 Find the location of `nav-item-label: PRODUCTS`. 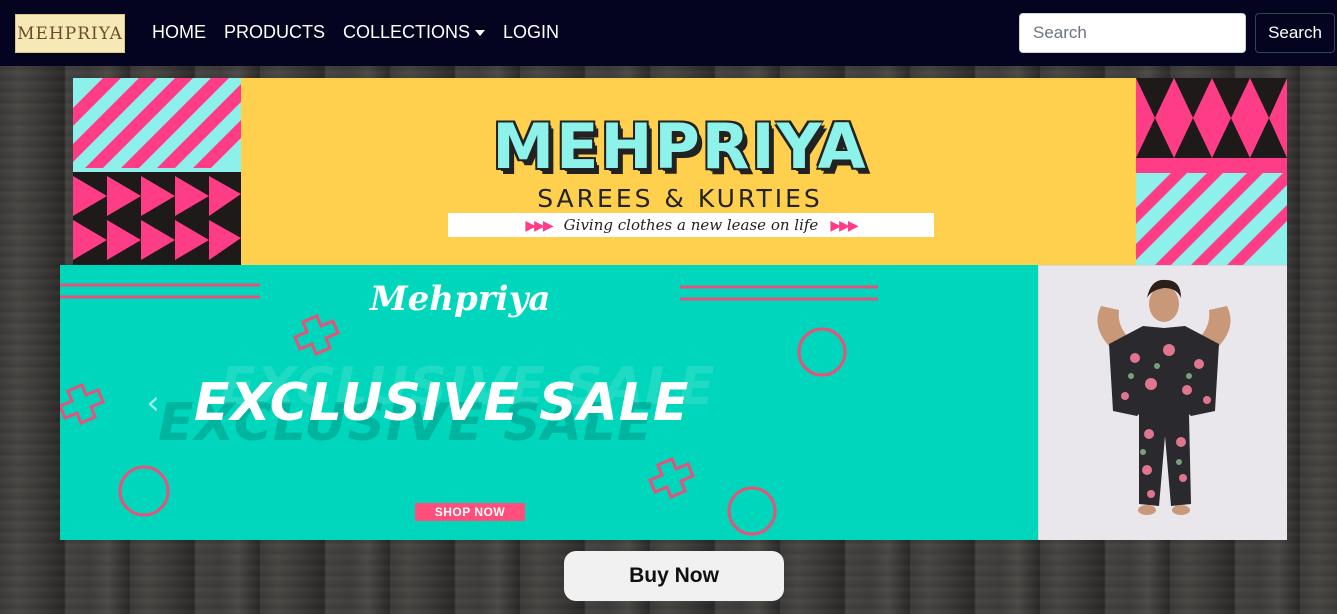

nav-item-label: PRODUCTS is located at coordinates (275, 32).